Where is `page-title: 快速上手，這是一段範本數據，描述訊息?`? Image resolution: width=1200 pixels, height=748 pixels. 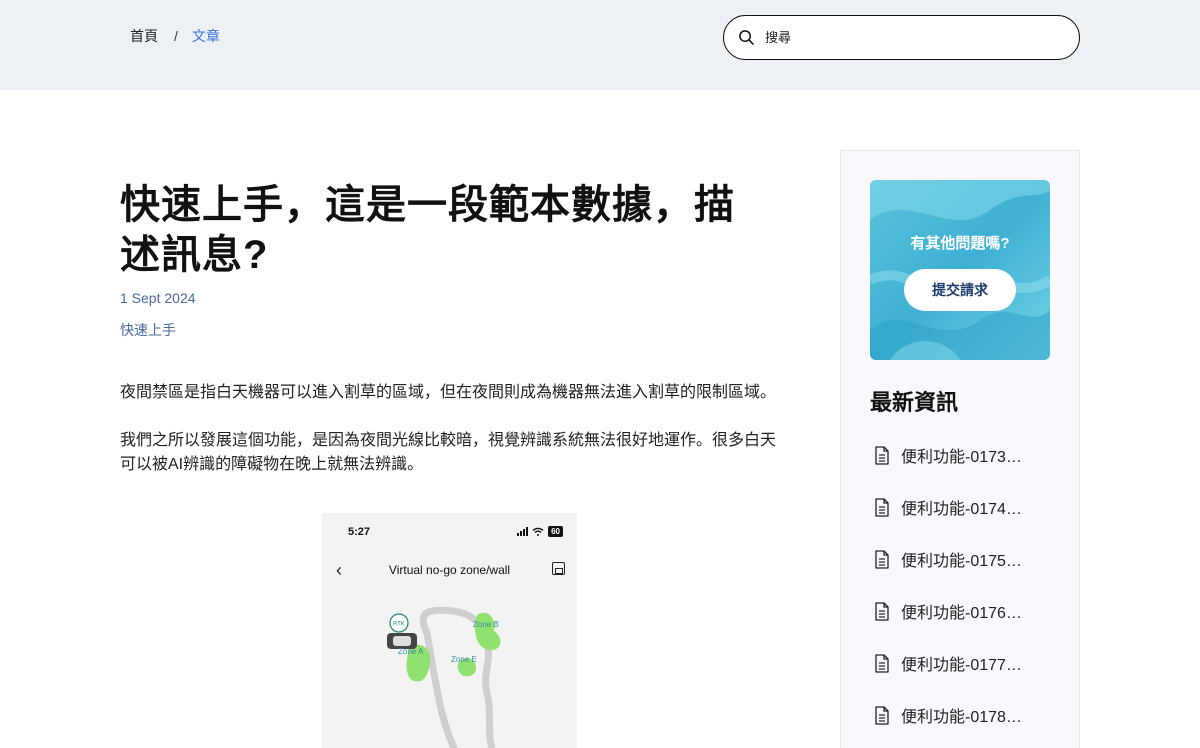 page-title: 快速上手，這是一段範本數據，描述訊息? is located at coordinates (427, 230).